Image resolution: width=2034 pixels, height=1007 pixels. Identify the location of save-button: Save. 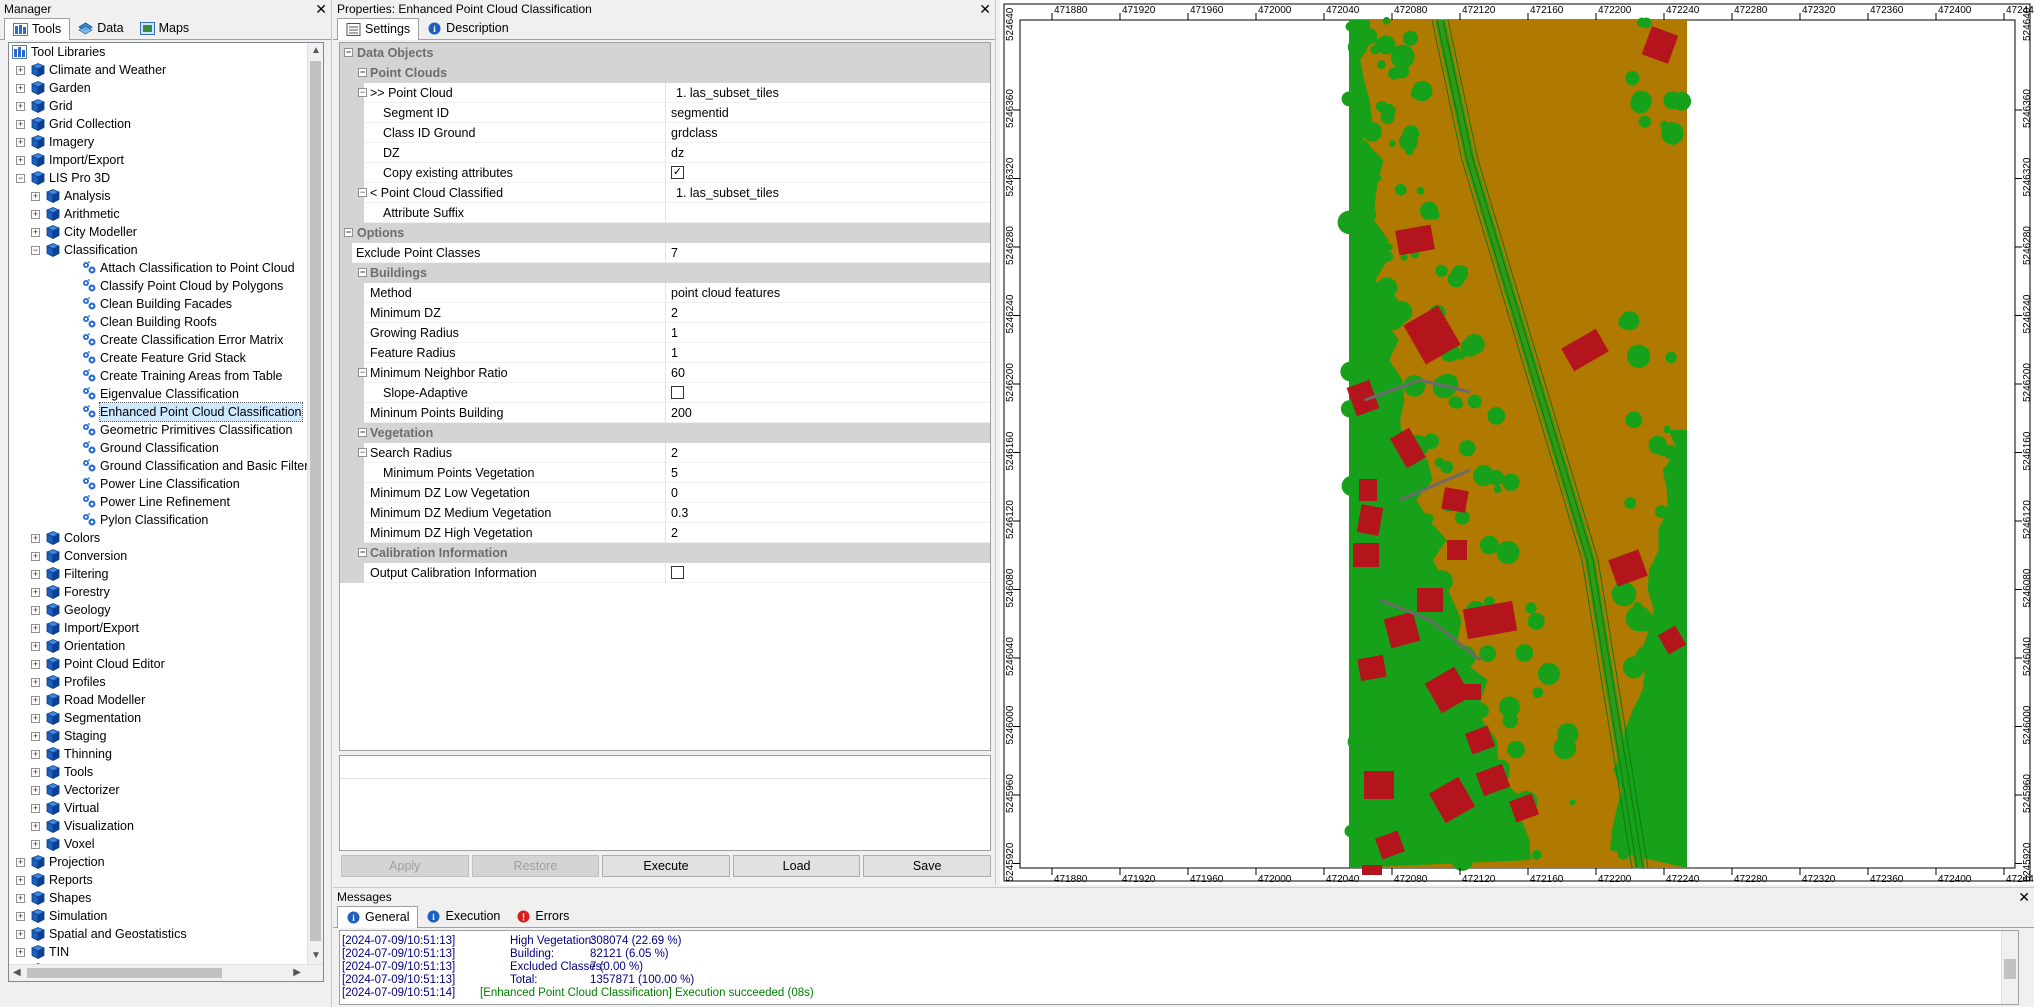
(927, 866).